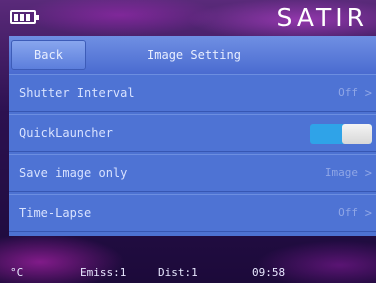 This screenshot has width=376, height=283. Describe the element at coordinates (55, 213) in the screenshot. I see `row-label: Time-Lapse` at that location.